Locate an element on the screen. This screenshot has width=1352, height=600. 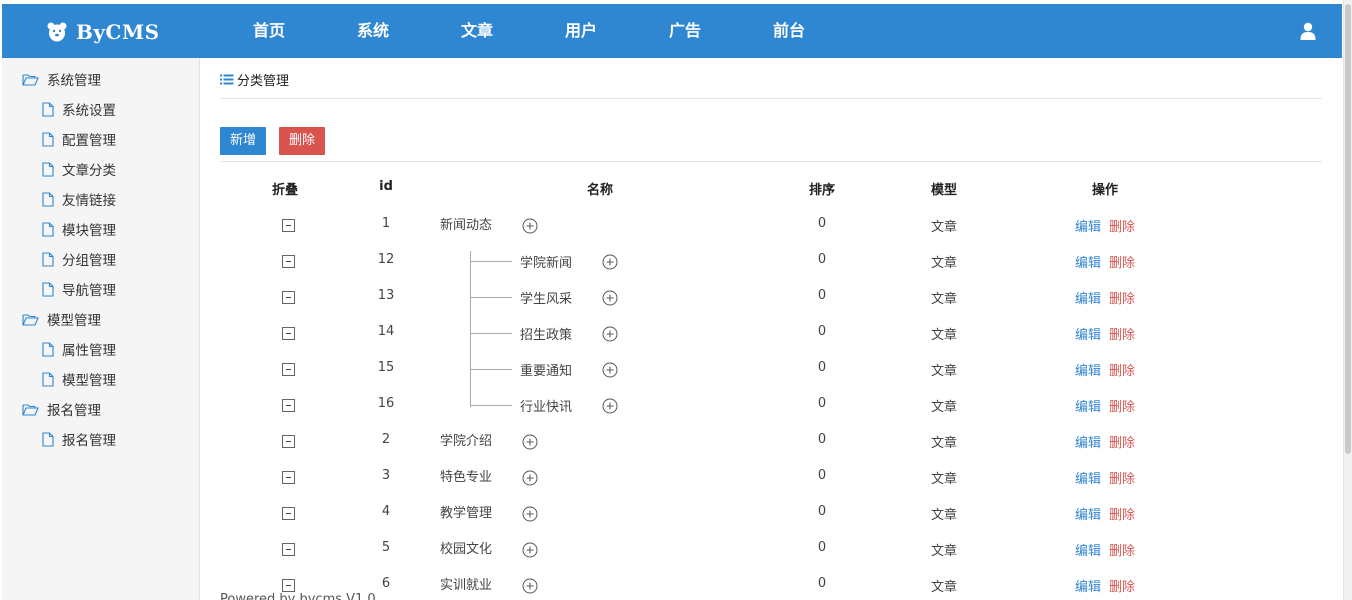
sidebar-item-label: 友情链接 is located at coordinates (89, 201).